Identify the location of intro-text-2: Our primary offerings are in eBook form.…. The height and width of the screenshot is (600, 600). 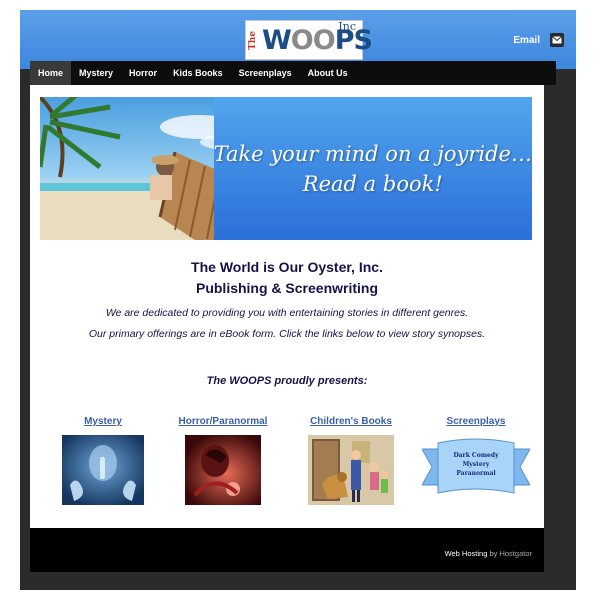
(287, 334).